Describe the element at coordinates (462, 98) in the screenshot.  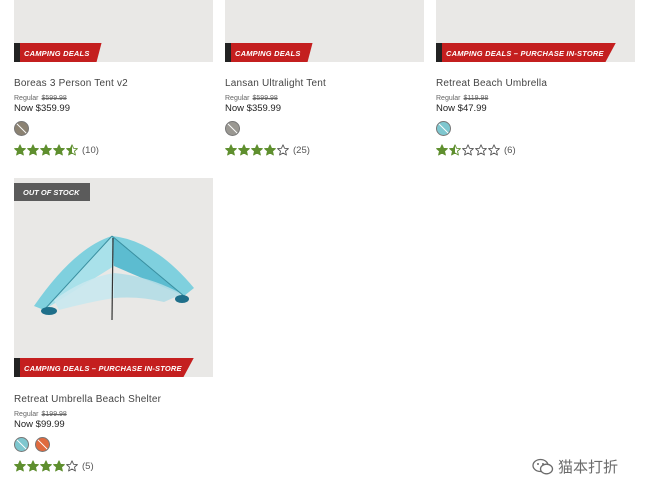
I see `regular-price: Regular $119.98` at that location.